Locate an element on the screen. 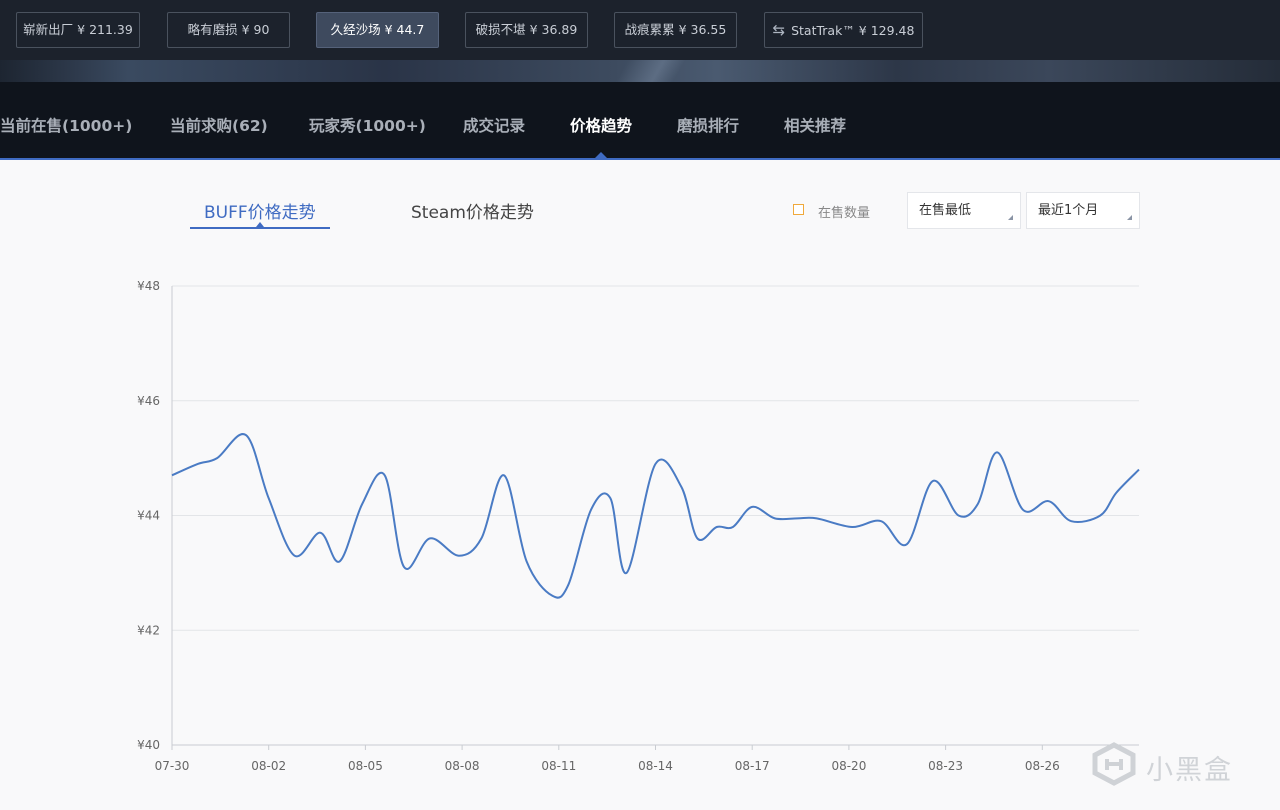 Image resolution: width=1280 pixels, height=810 pixels. y-tick-label: ¥40 is located at coordinates (148, 745).